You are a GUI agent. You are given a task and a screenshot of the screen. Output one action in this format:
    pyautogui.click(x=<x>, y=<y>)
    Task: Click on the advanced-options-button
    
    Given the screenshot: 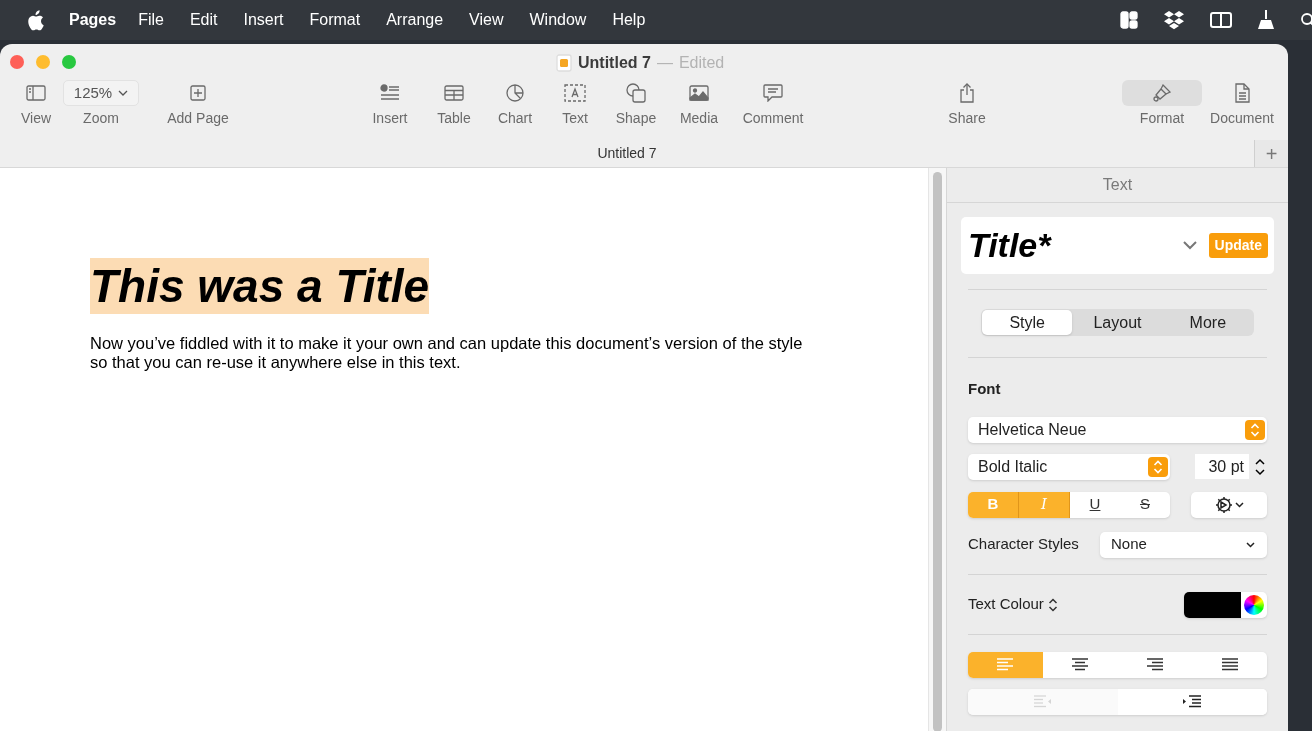 What is the action you would take?
    pyautogui.click(x=1229, y=504)
    